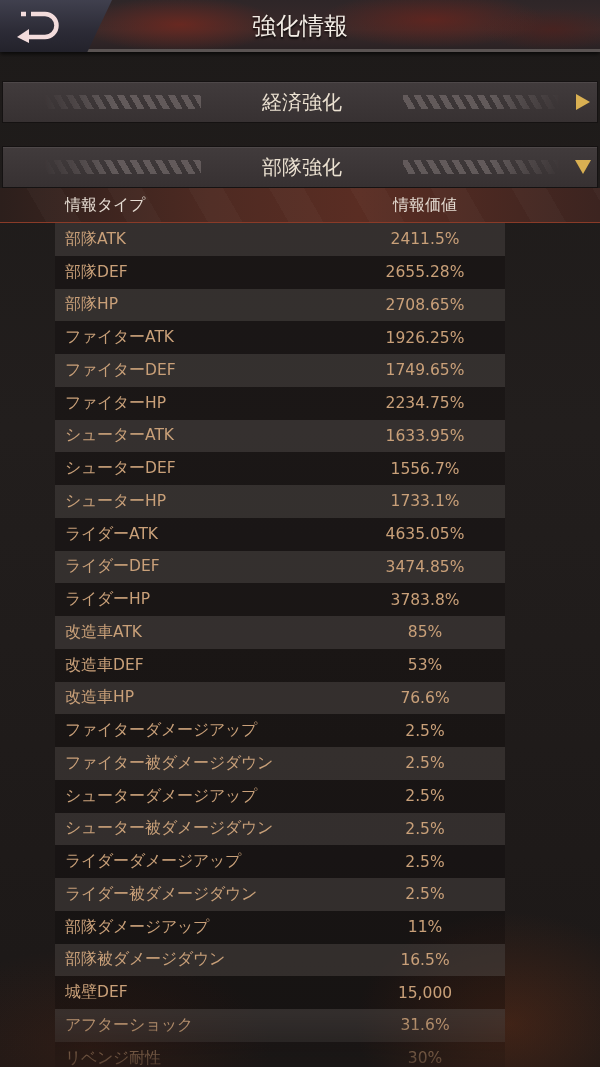  What do you see at coordinates (425, 599) in the screenshot?
I see `table-cell: 3783.8%` at bounding box center [425, 599].